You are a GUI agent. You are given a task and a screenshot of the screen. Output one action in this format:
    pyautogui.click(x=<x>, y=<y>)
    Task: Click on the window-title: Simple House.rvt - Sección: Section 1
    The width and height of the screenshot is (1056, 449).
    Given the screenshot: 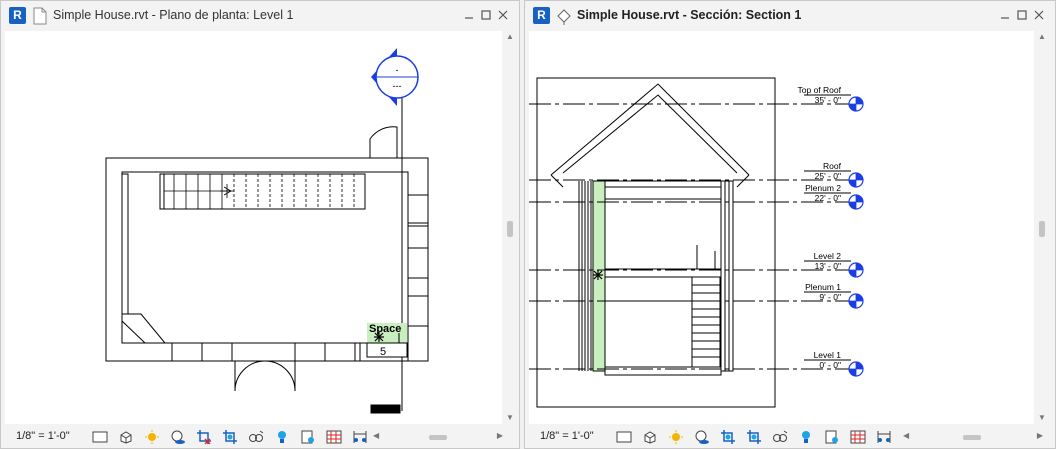 What is the action you would take?
    pyautogui.click(x=689, y=15)
    